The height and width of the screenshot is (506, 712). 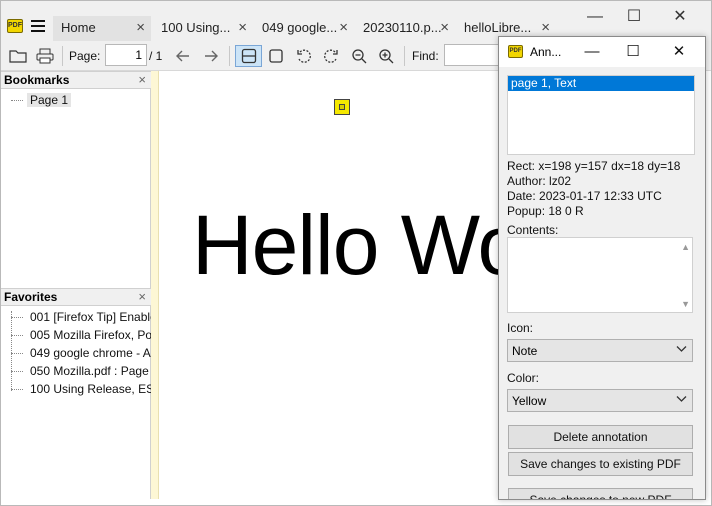 What do you see at coordinates (685, 304) in the screenshot?
I see `scroll-down-icon: ▼` at bounding box center [685, 304].